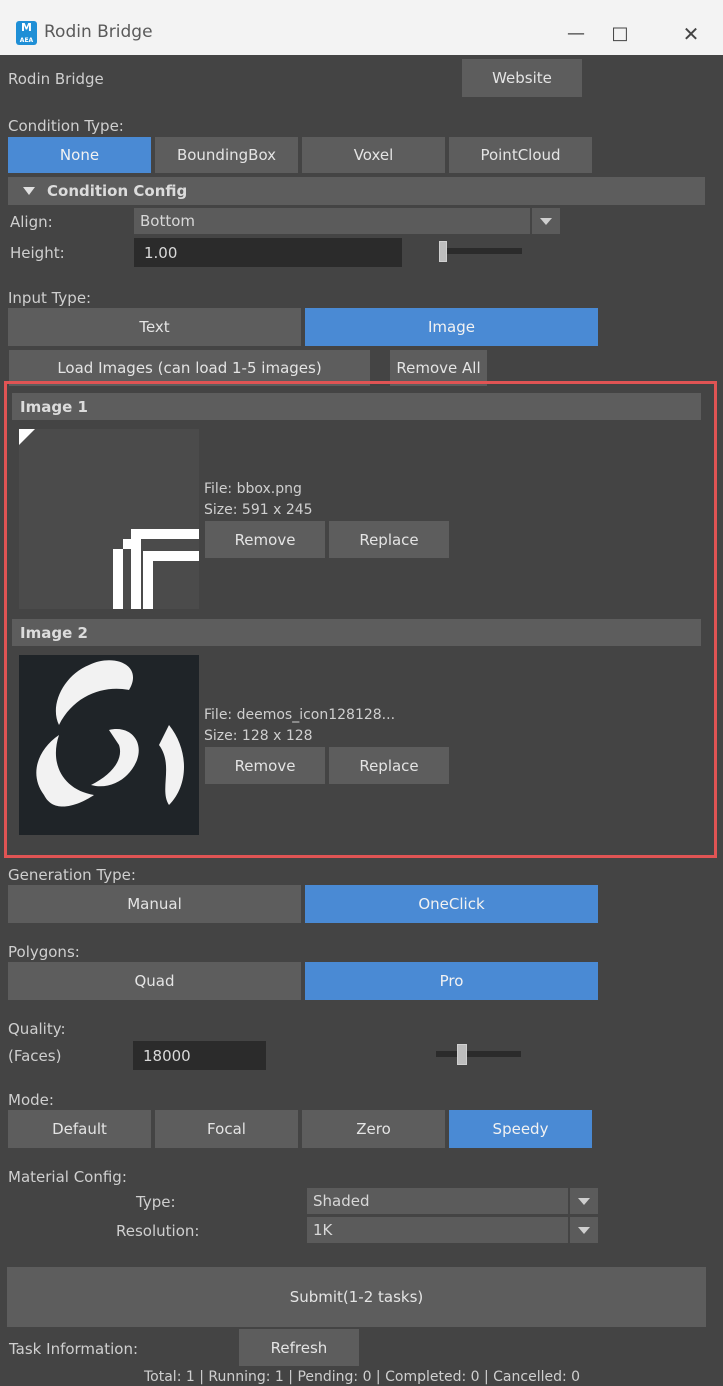  Describe the element at coordinates (226, 1129) in the screenshot. I see `mode-focal-button: Focal` at that location.